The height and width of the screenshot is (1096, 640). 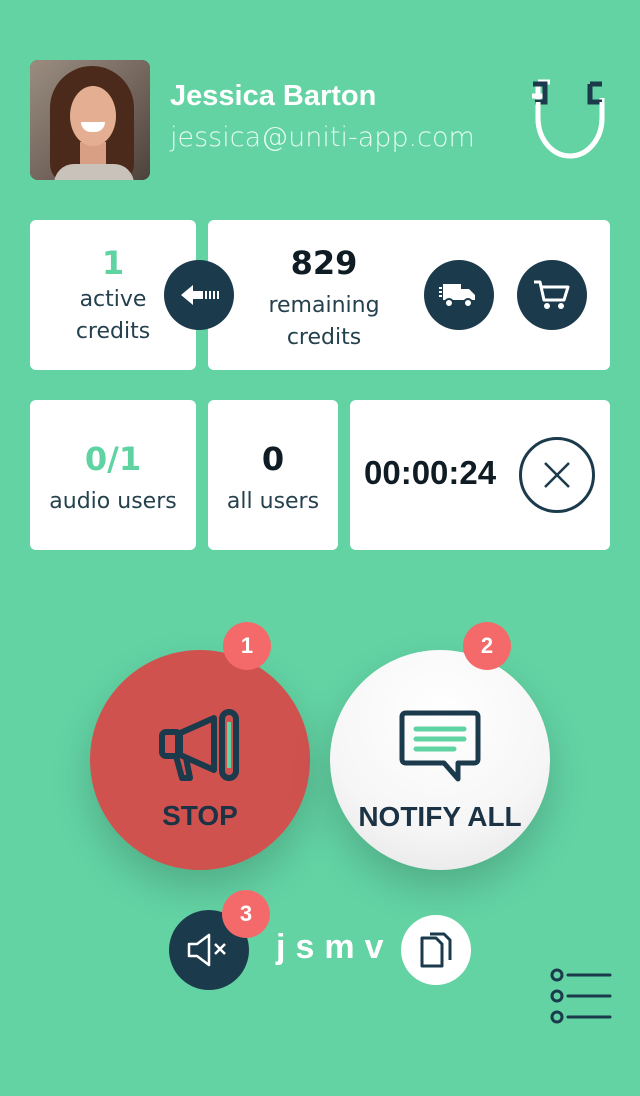 What do you see at coordinates (440, 746) in the screenshot?
I see `chat-icon` at bounding box center [440, 746].